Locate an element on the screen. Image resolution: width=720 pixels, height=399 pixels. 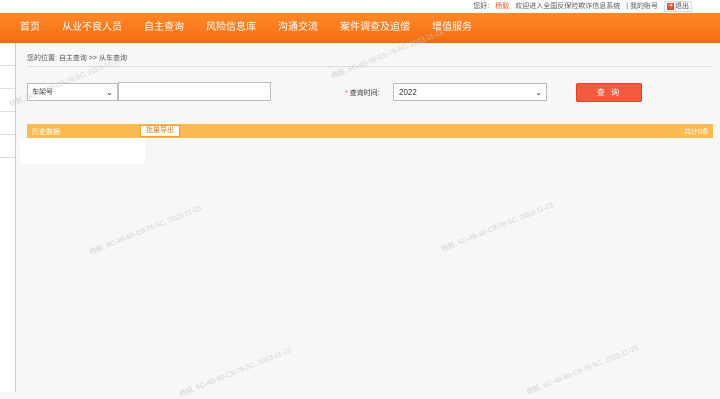
nav-case-investigation: 案件调查及追偿 is located at coordinates (375, 28).